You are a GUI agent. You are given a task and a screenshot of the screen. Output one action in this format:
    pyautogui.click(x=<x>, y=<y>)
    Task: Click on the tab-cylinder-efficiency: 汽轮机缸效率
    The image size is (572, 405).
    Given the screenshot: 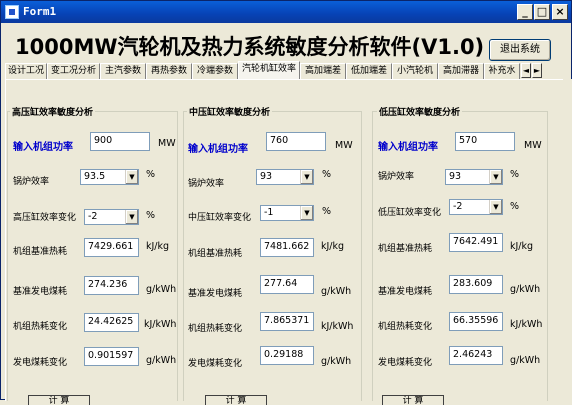 What is the action you would take?
    pyautogui.click(x=269, y=70)
    